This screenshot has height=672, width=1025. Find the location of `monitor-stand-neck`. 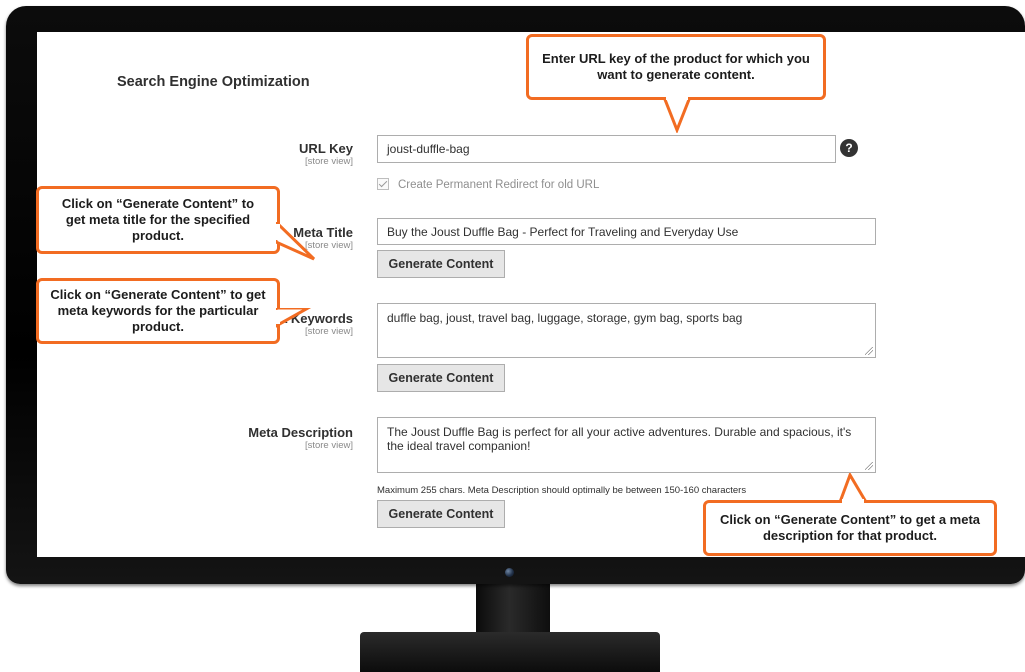

monitor-stand-neck is located at coordinates (513, 611).